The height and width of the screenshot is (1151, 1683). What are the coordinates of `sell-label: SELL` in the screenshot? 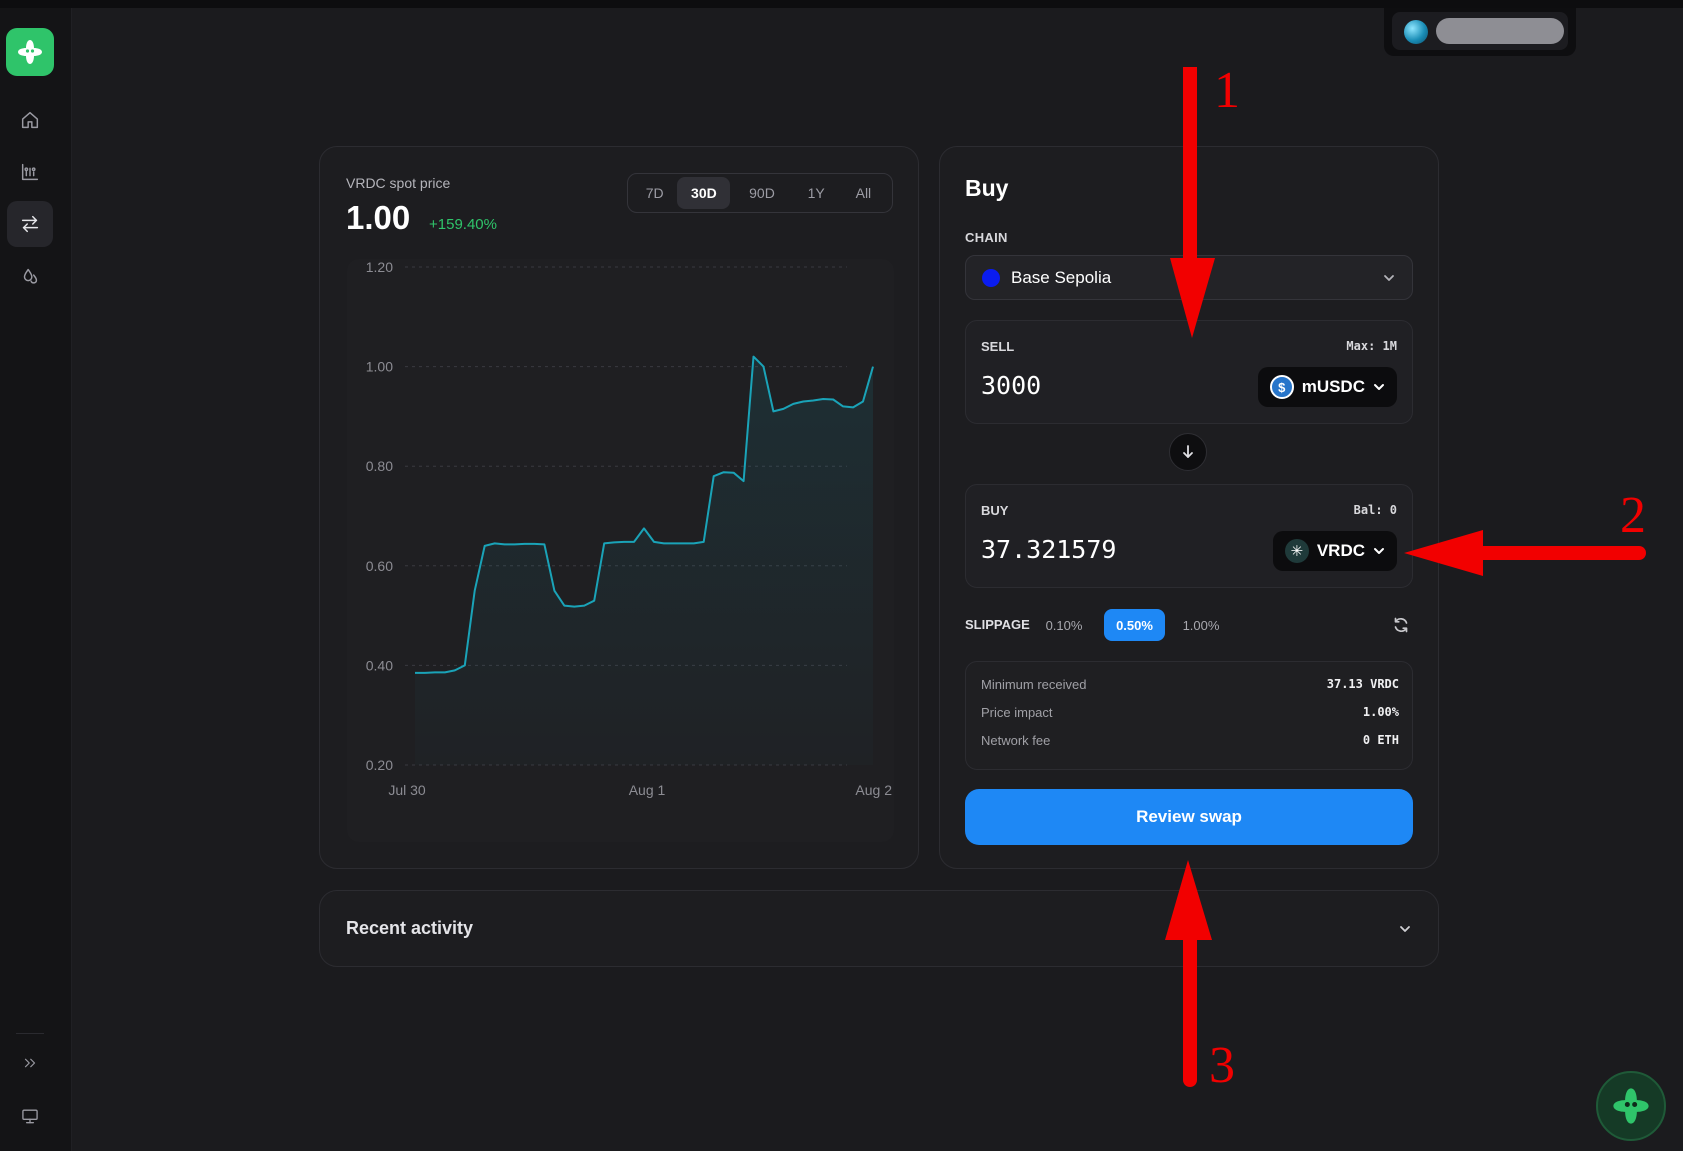 It's located at (998, 346).